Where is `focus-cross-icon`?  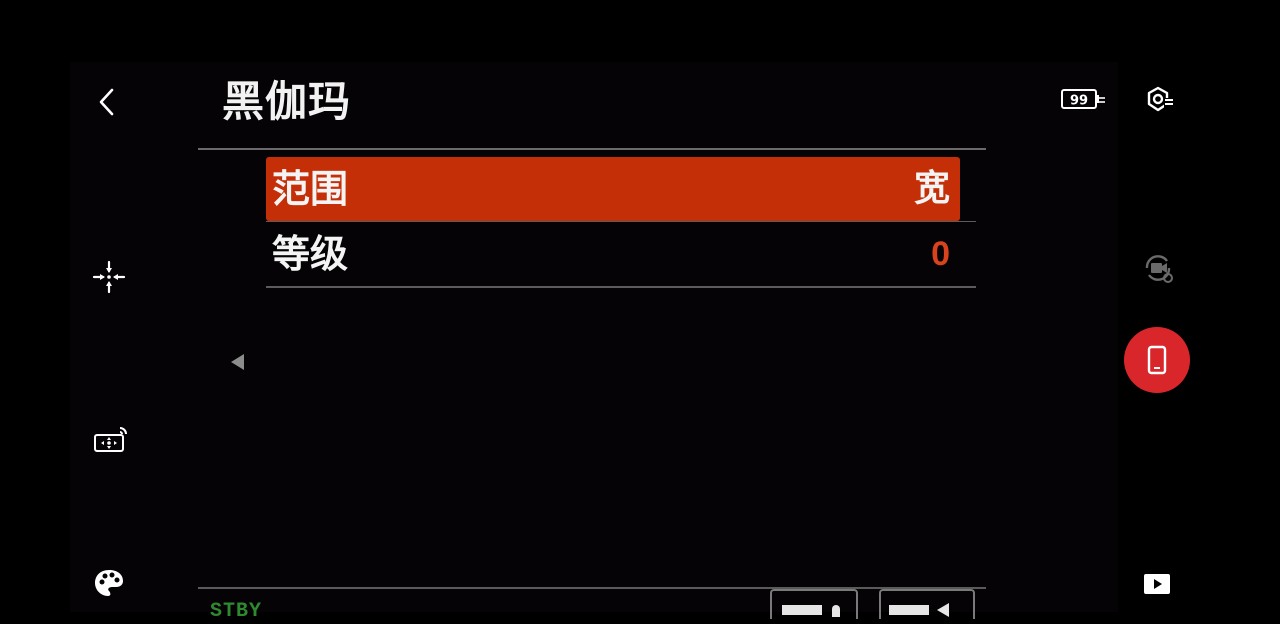 focus-cross-icon is located at coordinates (109, 277).